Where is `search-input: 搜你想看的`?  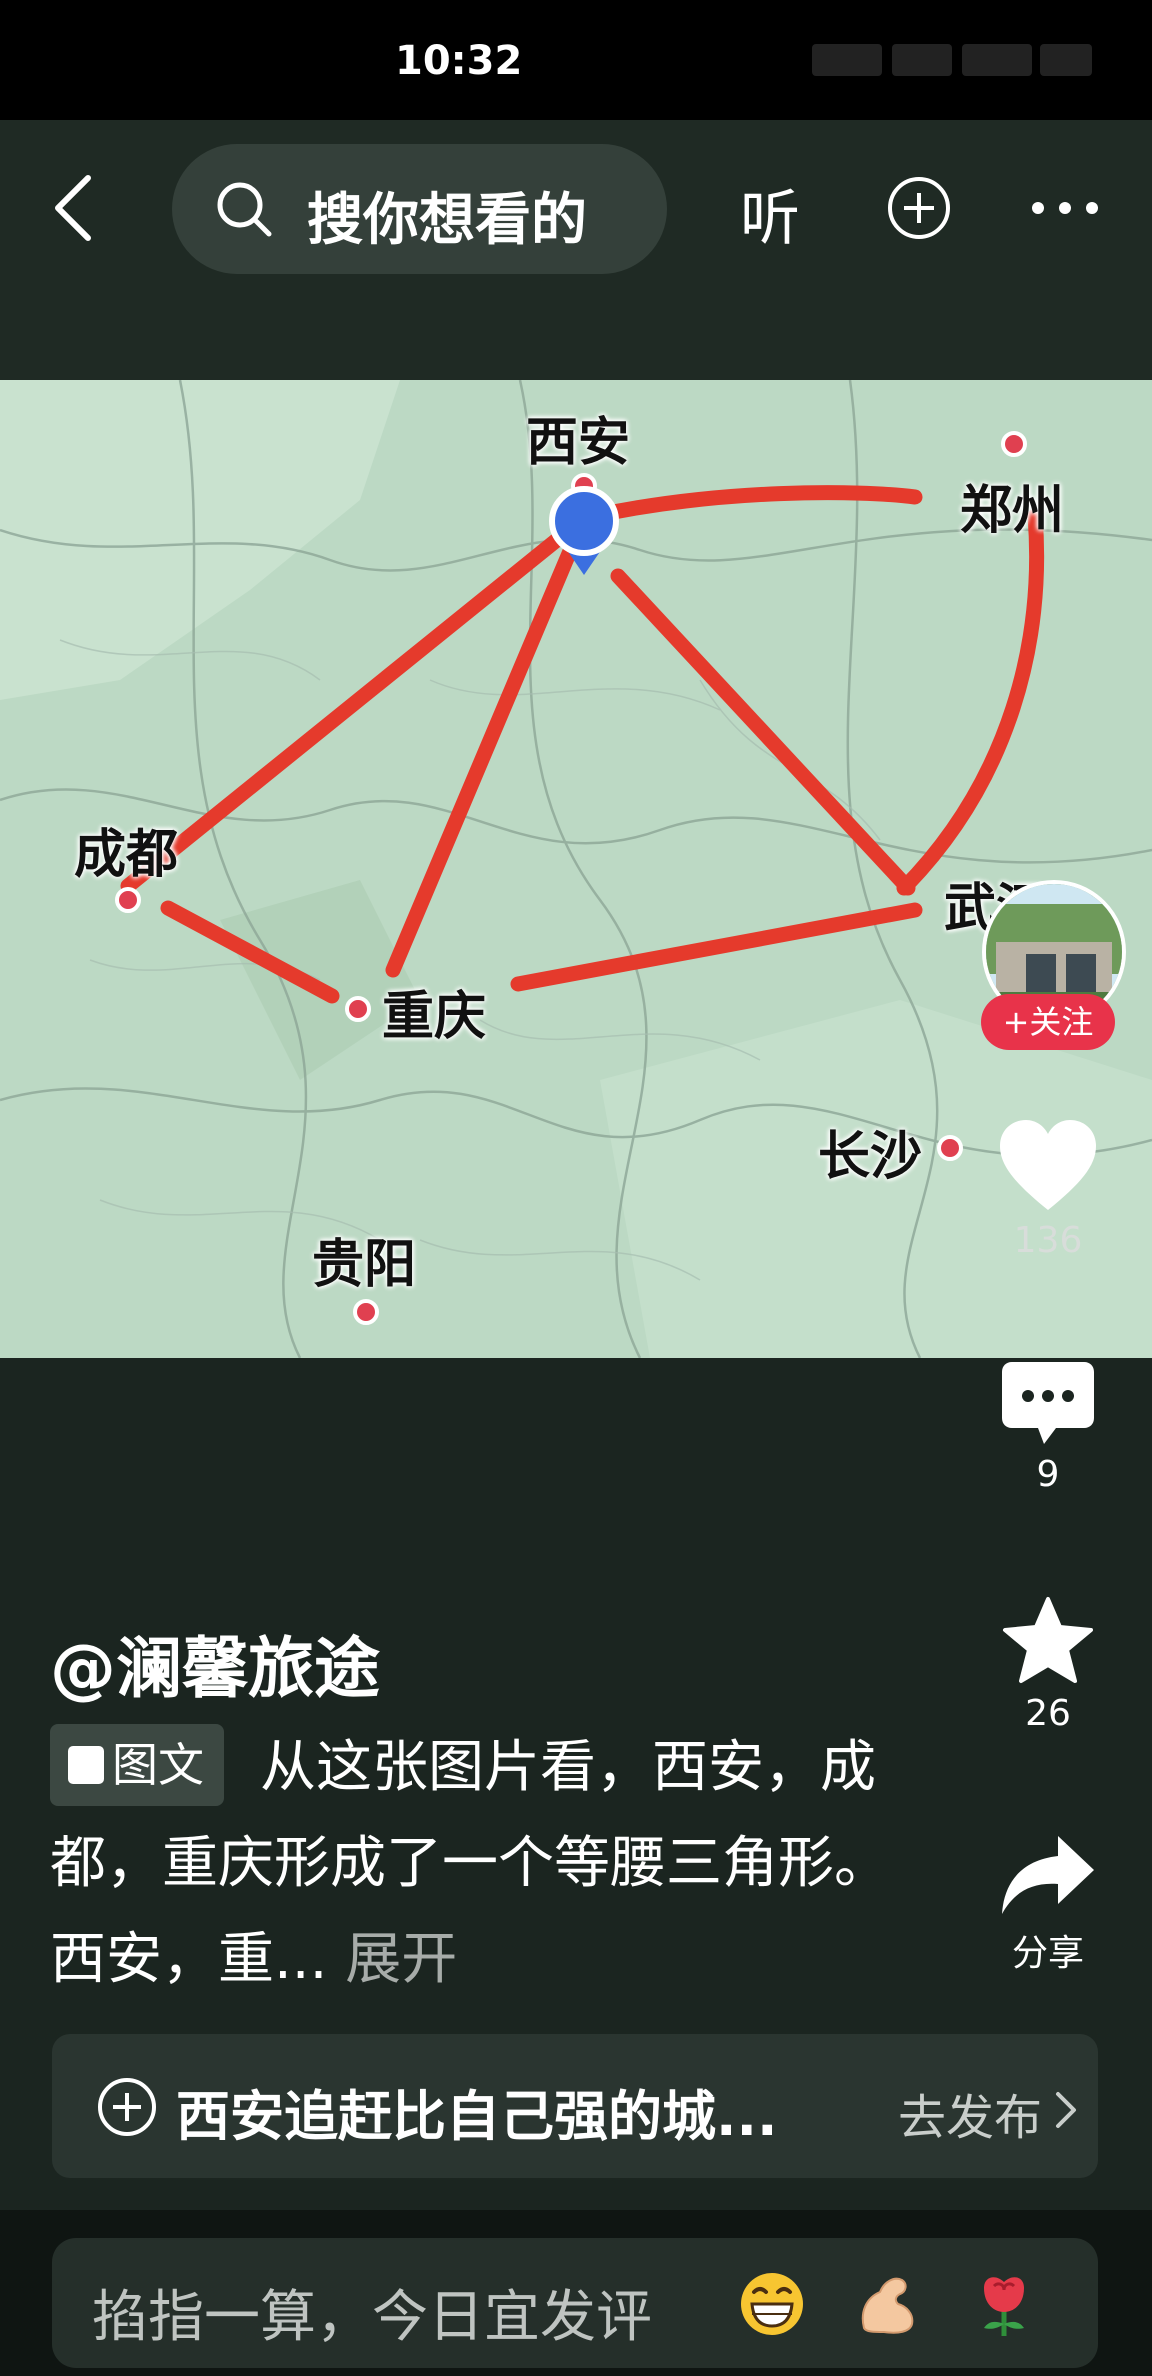
search-input: 搜你想看的 is located at coordinates (419, 209).